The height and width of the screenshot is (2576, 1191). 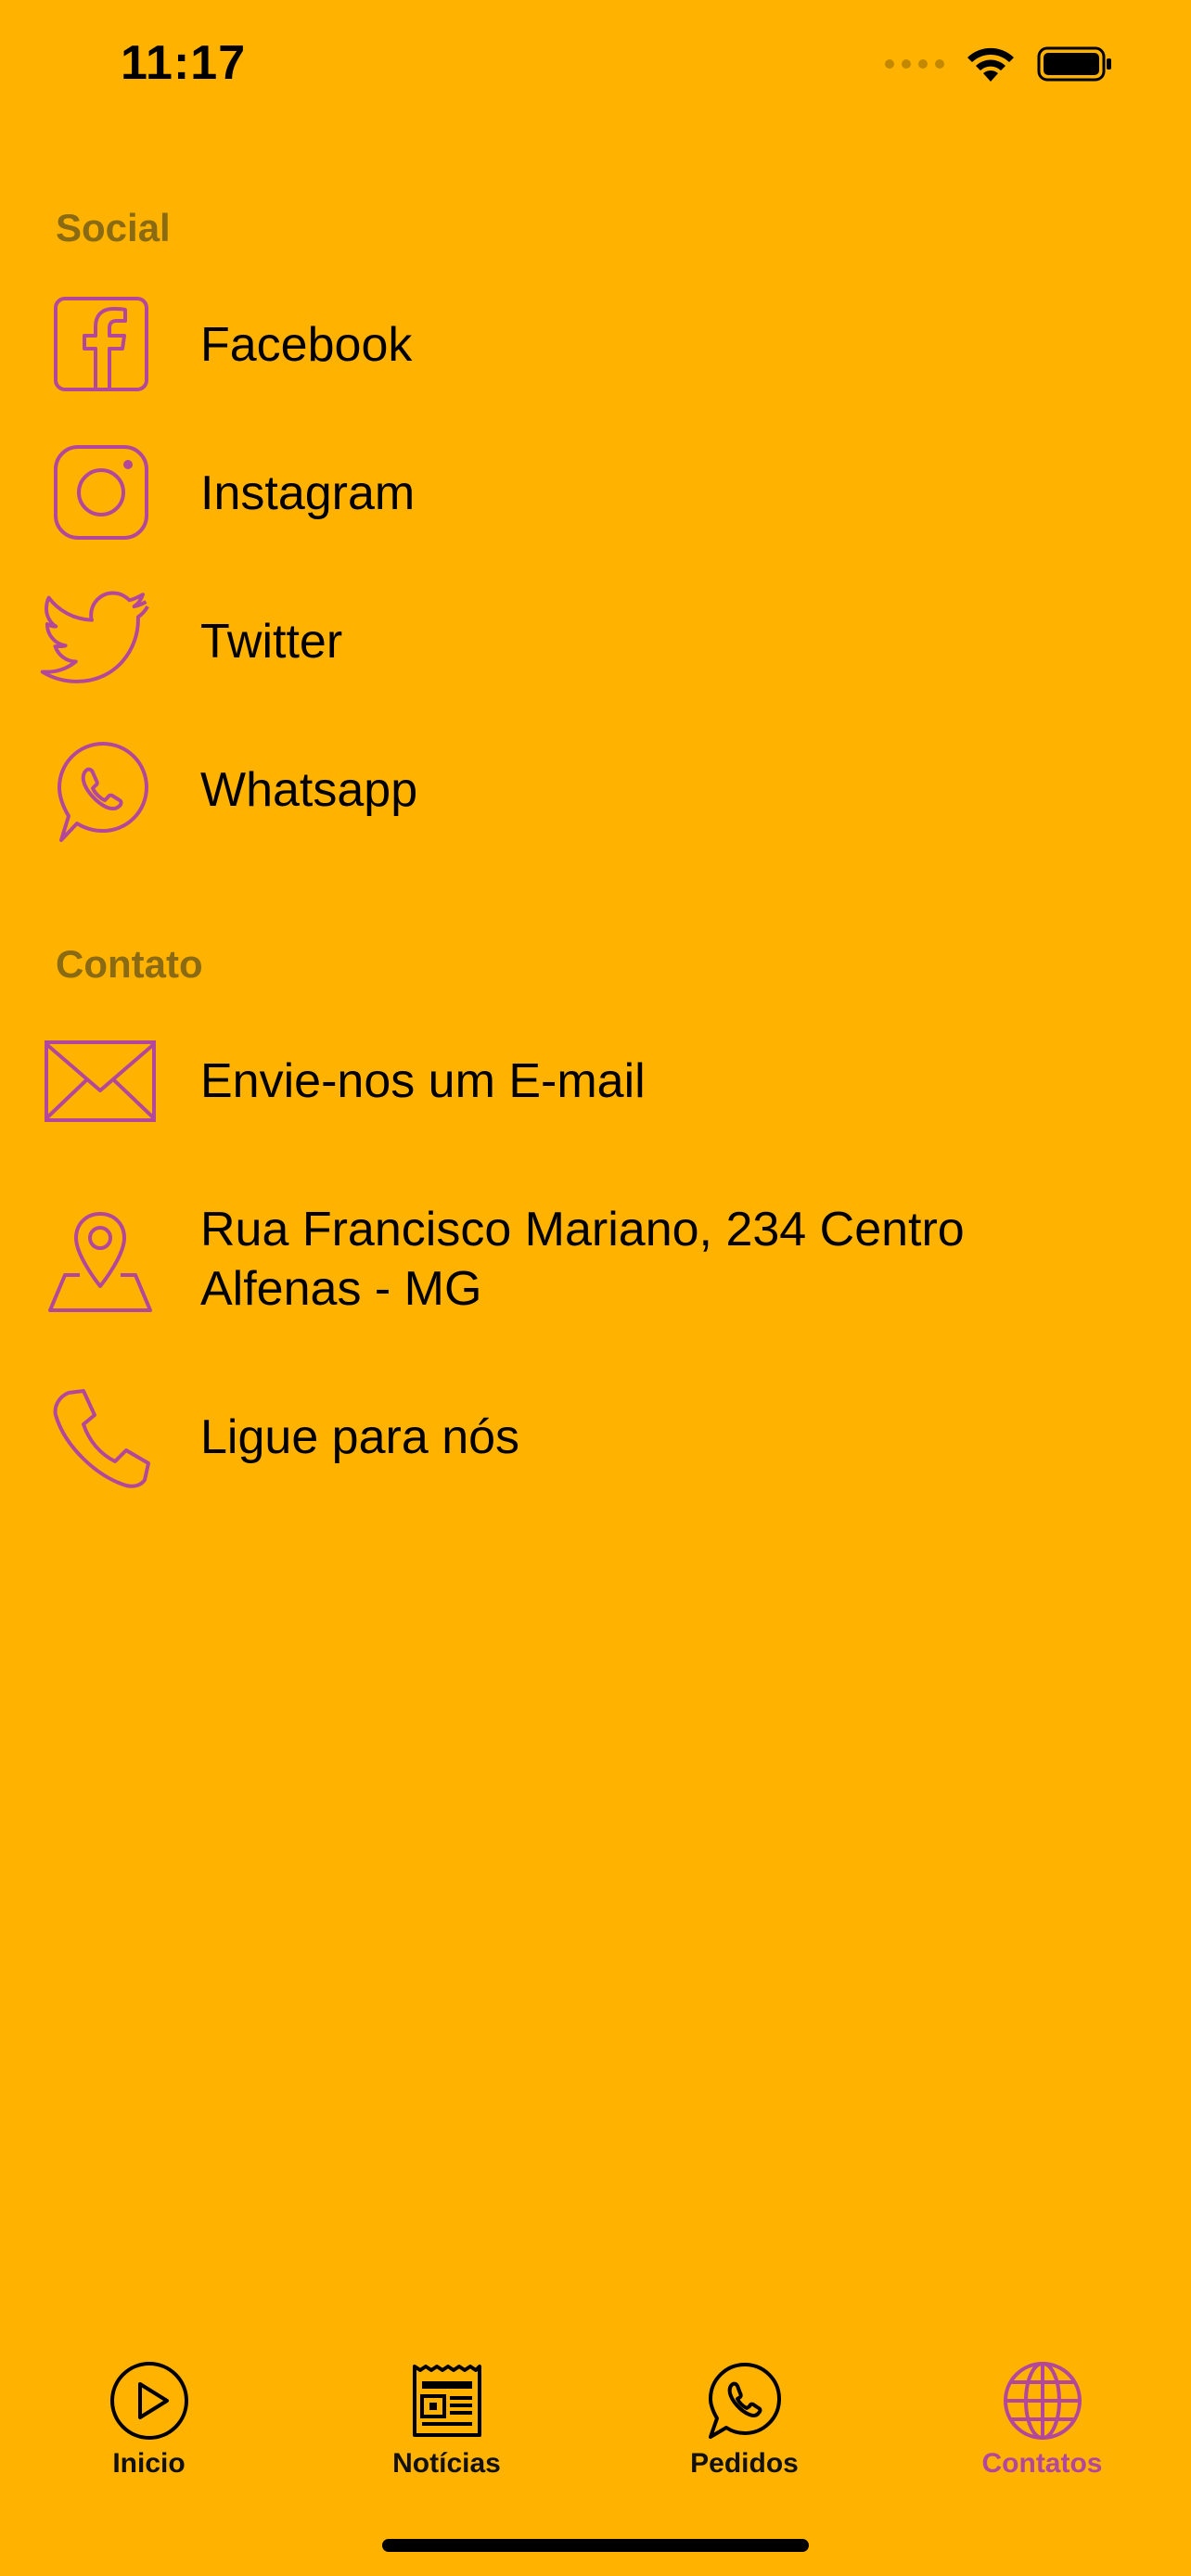 I want to click on status-icons, so click(x=999, y=64).